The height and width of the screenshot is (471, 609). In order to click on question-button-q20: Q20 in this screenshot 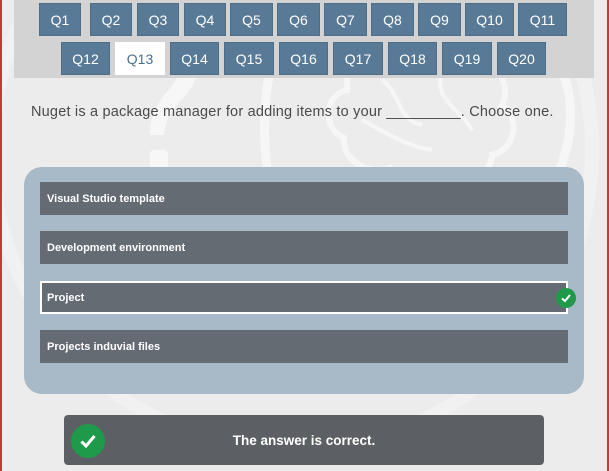, I will do `click(521, 58)`.